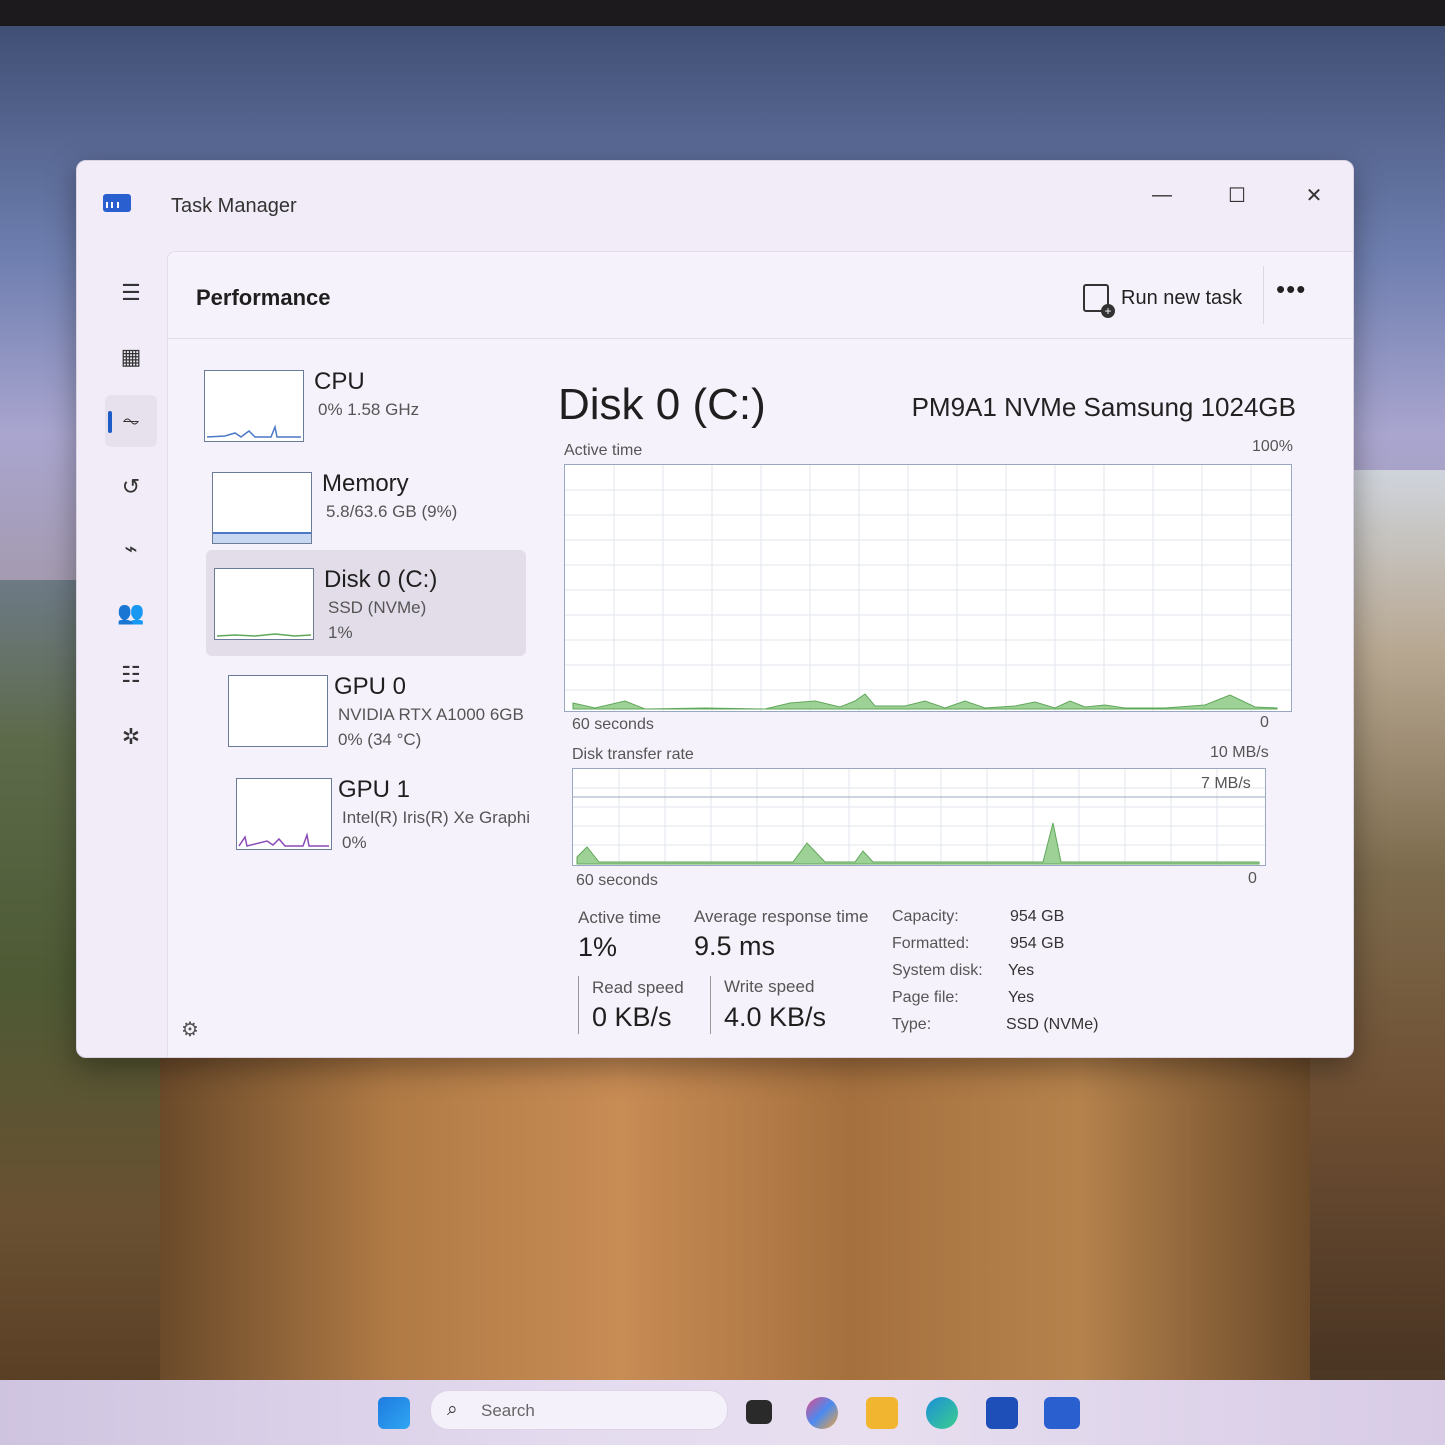 Image resolution: width=1445 pixels, height=1445 pixels. I want to click on read-divider, so click(578, 1005).